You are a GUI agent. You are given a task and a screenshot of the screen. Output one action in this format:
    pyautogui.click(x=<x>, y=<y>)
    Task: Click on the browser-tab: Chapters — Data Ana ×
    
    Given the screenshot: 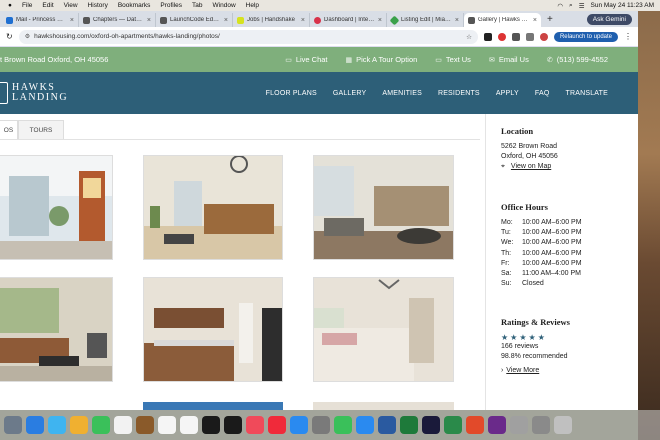 What is the action you would take?
    pyautogui.click(x=117, y=20)
    